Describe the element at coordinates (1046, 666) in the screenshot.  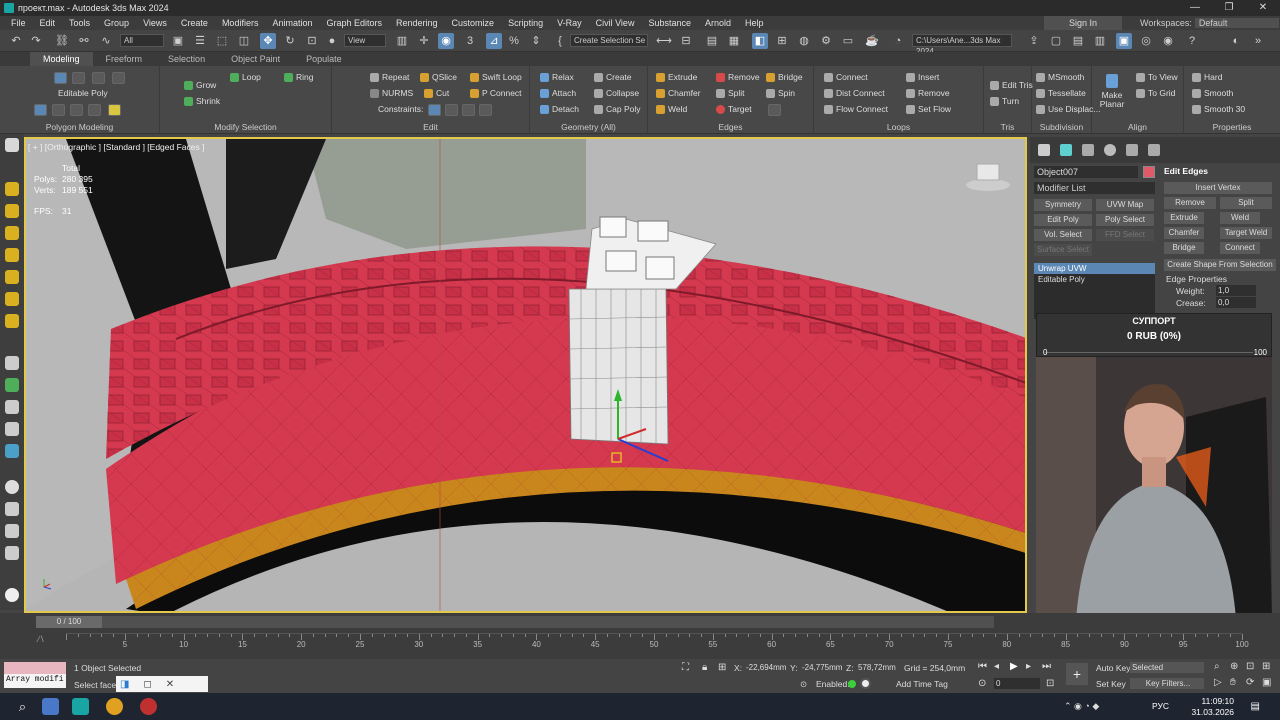
I see `go-to-end-icon: ⏭` at that location.